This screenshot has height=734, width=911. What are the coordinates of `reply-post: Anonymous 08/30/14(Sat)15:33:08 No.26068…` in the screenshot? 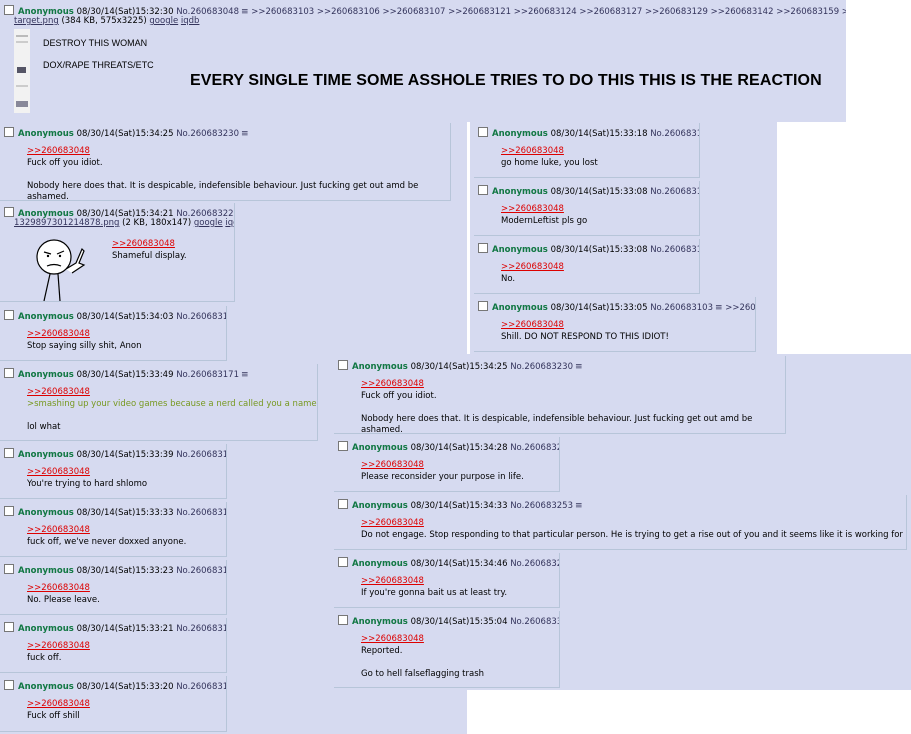 It's located at (587, 208).